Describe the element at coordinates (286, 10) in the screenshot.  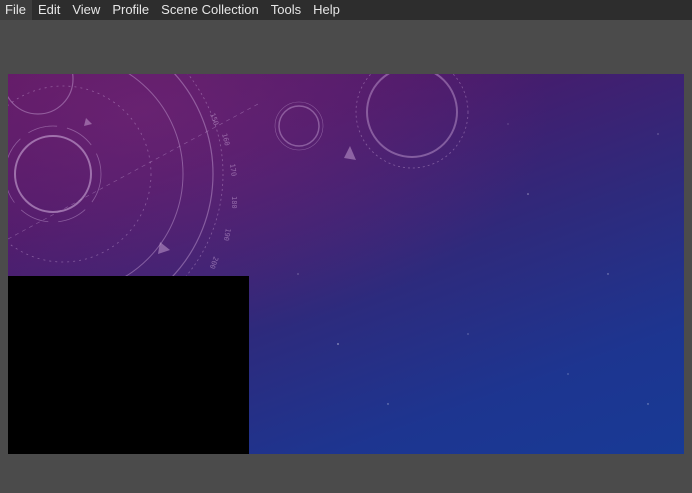
I see `menu-tools: Tools` at that location.